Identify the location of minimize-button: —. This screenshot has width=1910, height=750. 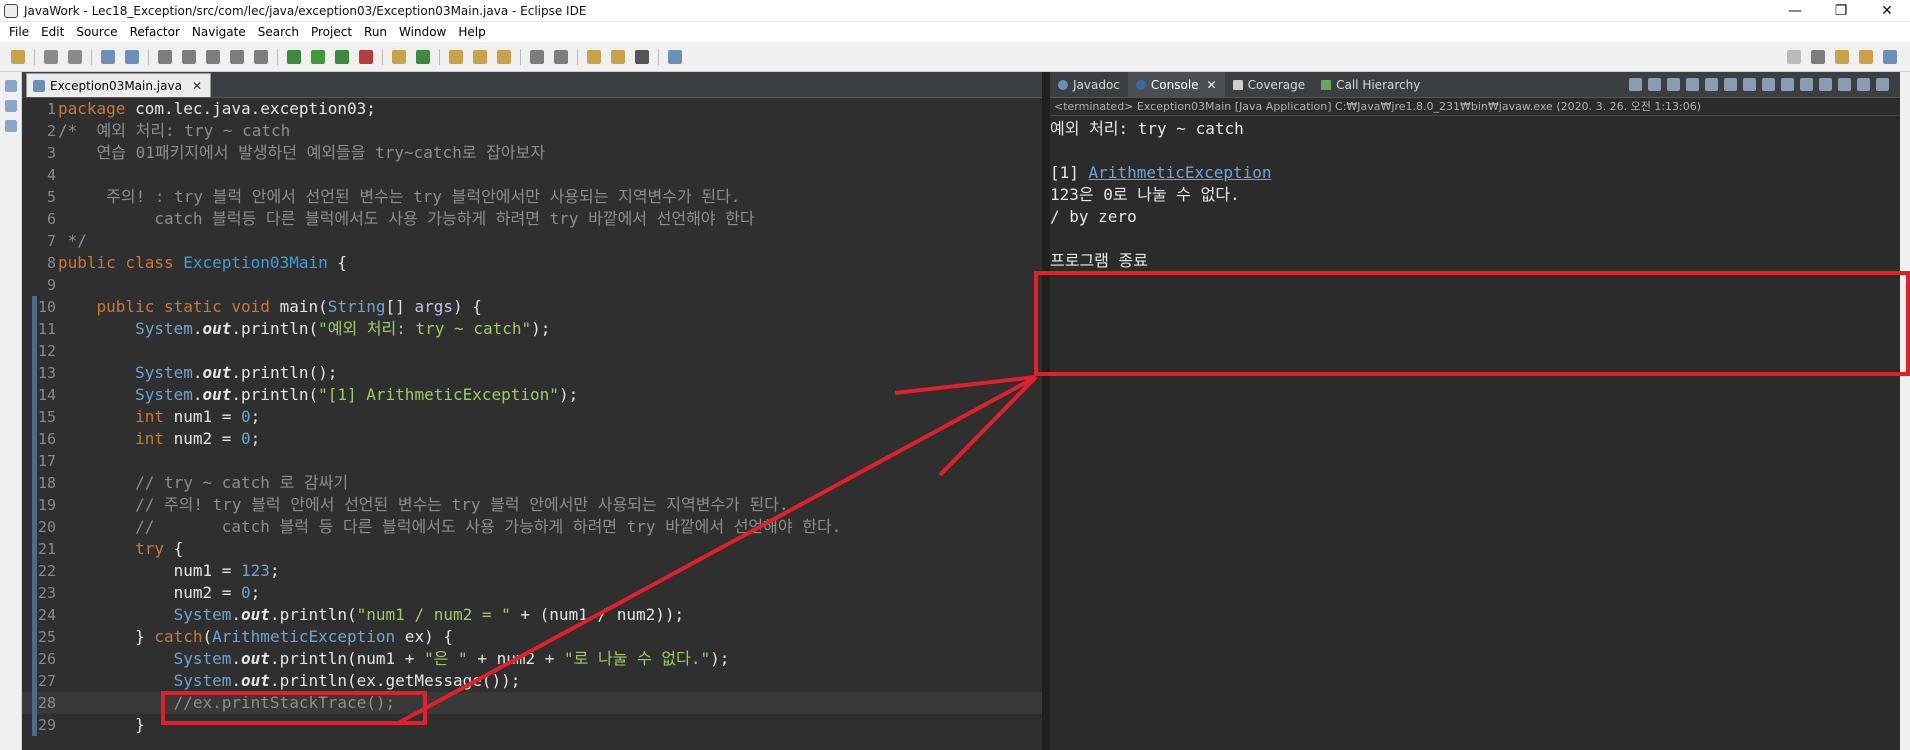
(1795, 11).